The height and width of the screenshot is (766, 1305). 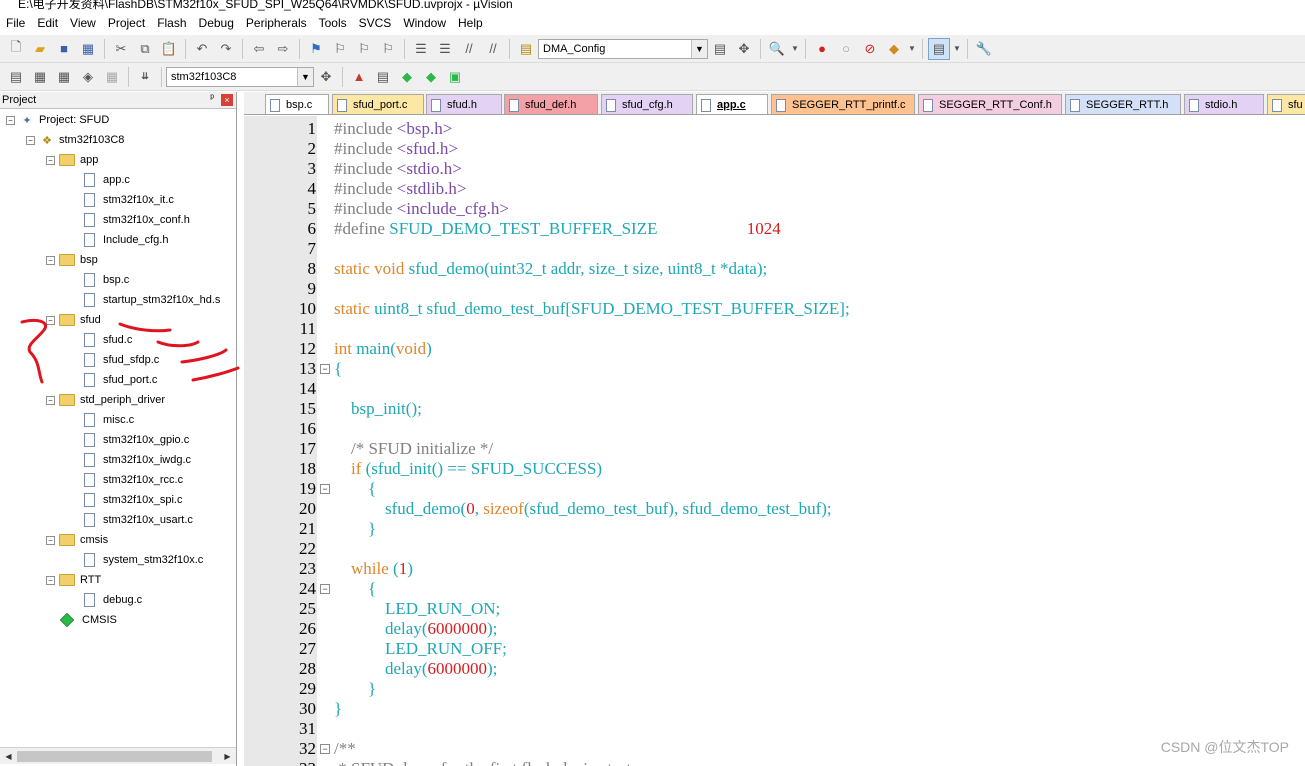 What do you see at coordinates (283, 49) in the screenshot?
I see `nav-forward-icon: ⇨` at bounding box center [283, 49].